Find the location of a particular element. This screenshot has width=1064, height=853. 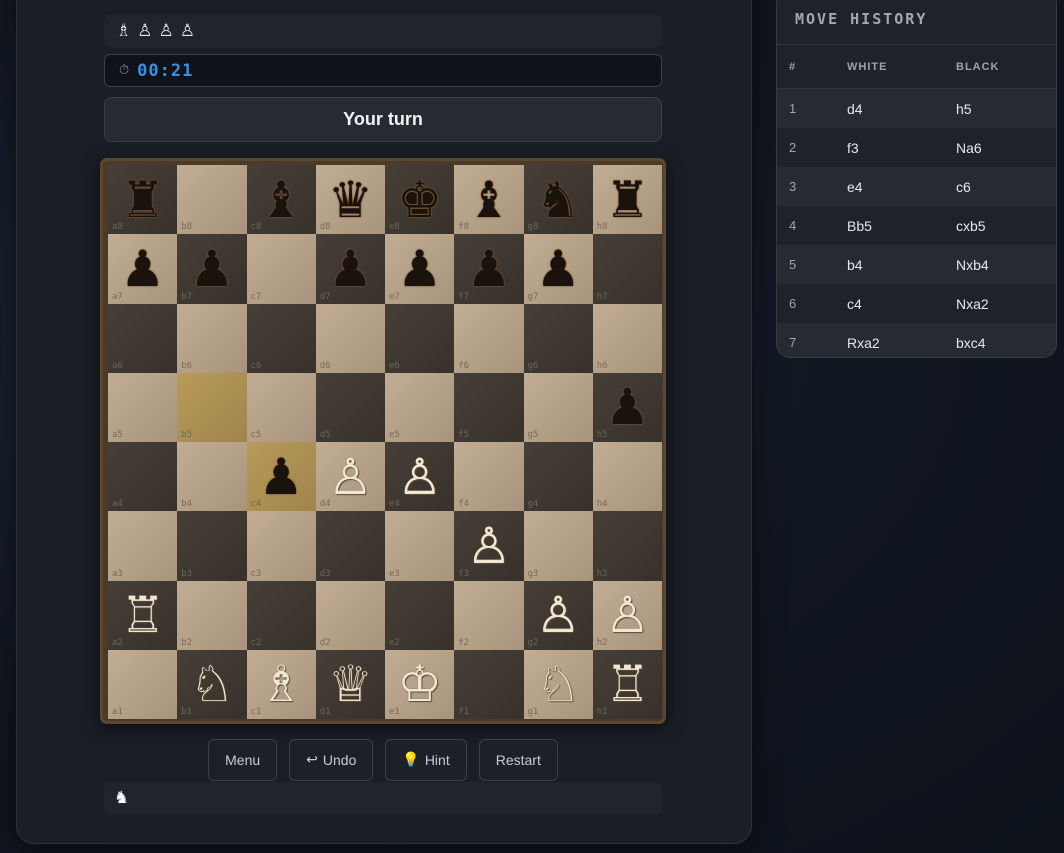

black-king-piece: ♚ is located at coordinates (419, 200).